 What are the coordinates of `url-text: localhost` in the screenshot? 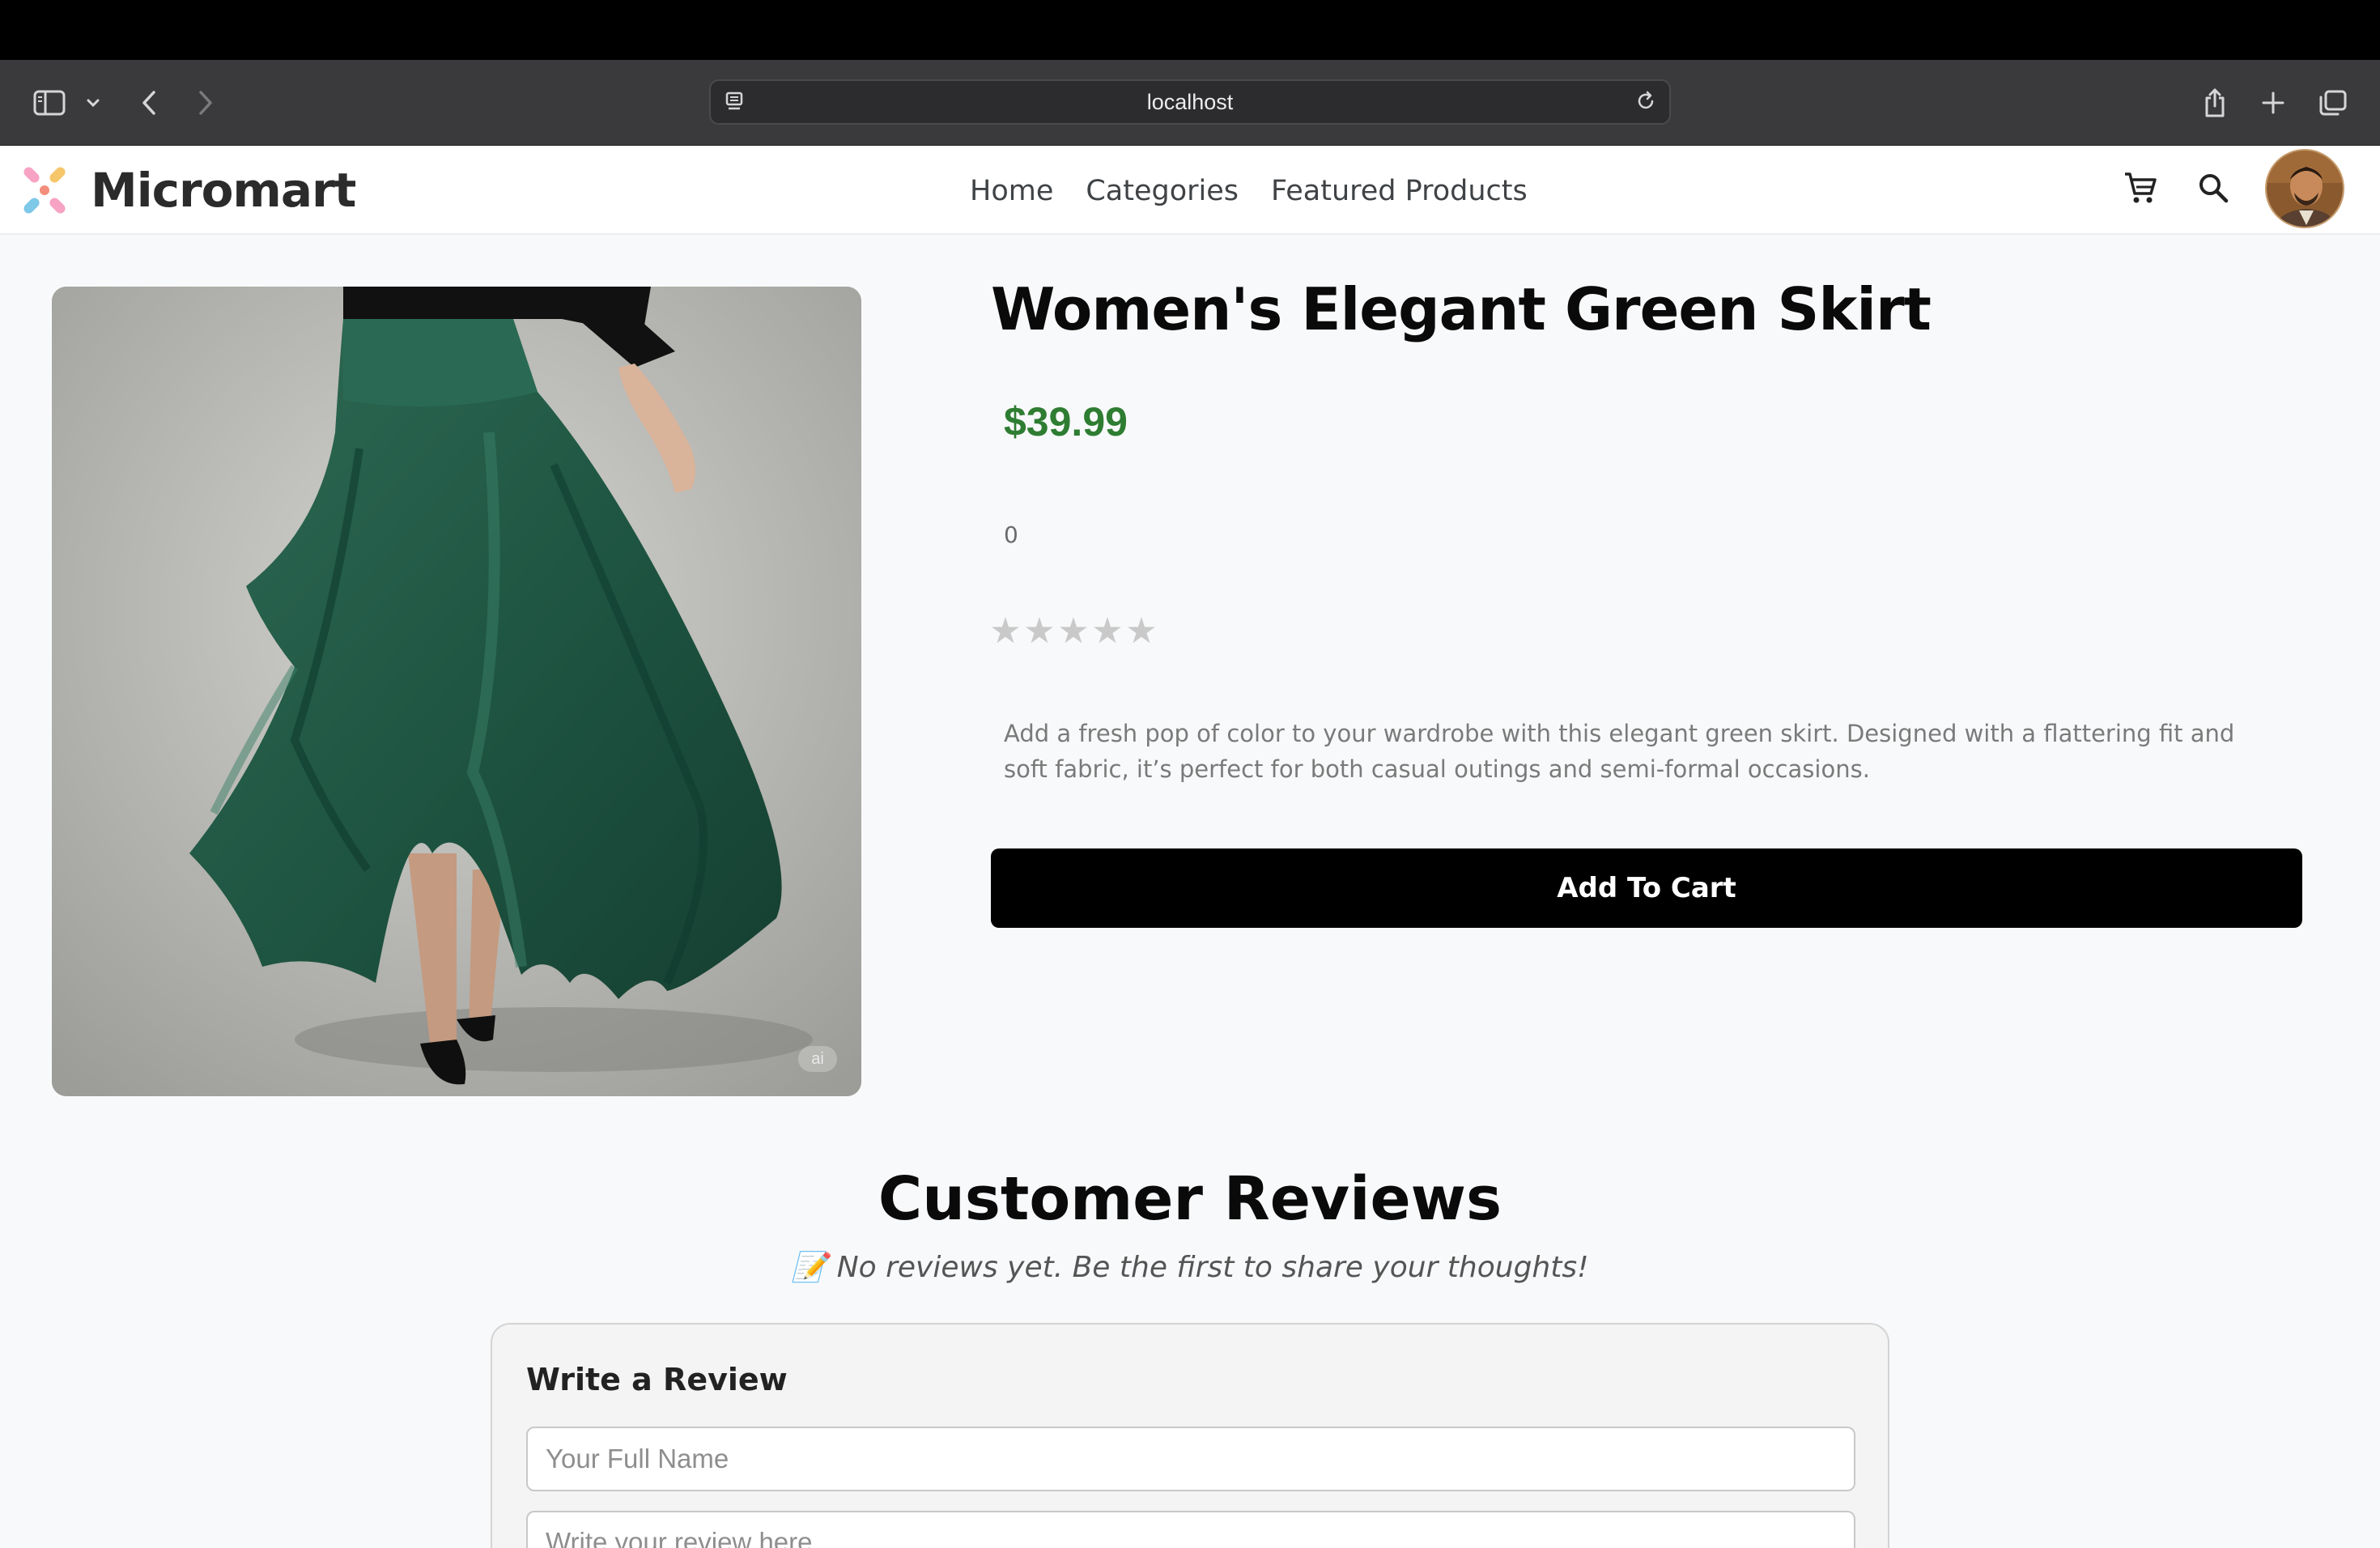 It's located at (1190, 102).